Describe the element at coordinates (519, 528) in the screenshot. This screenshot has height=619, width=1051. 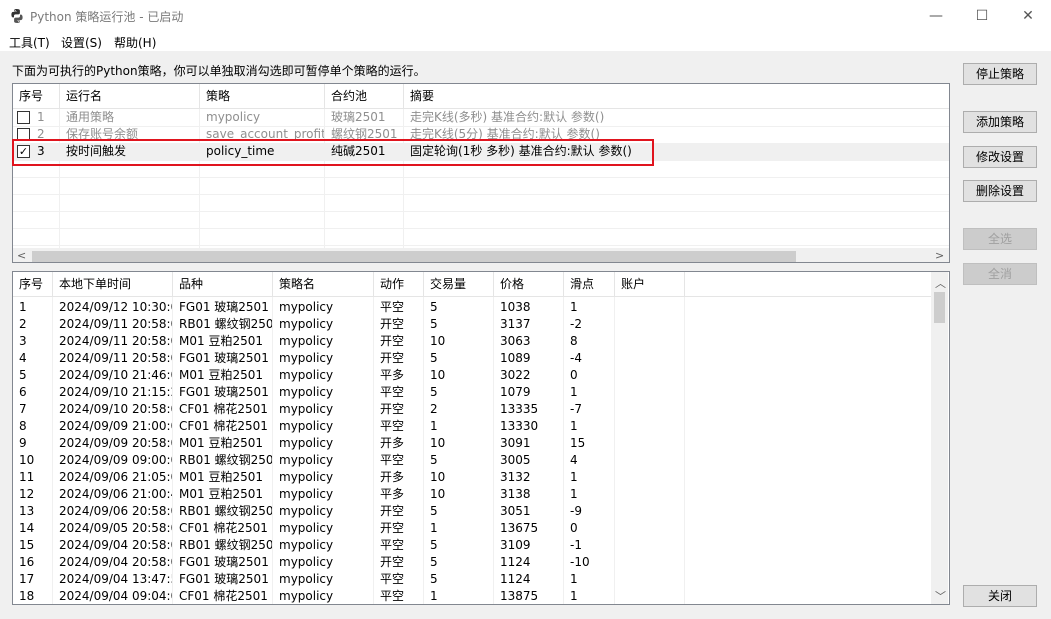
I see `order-price: 13675` at that location.